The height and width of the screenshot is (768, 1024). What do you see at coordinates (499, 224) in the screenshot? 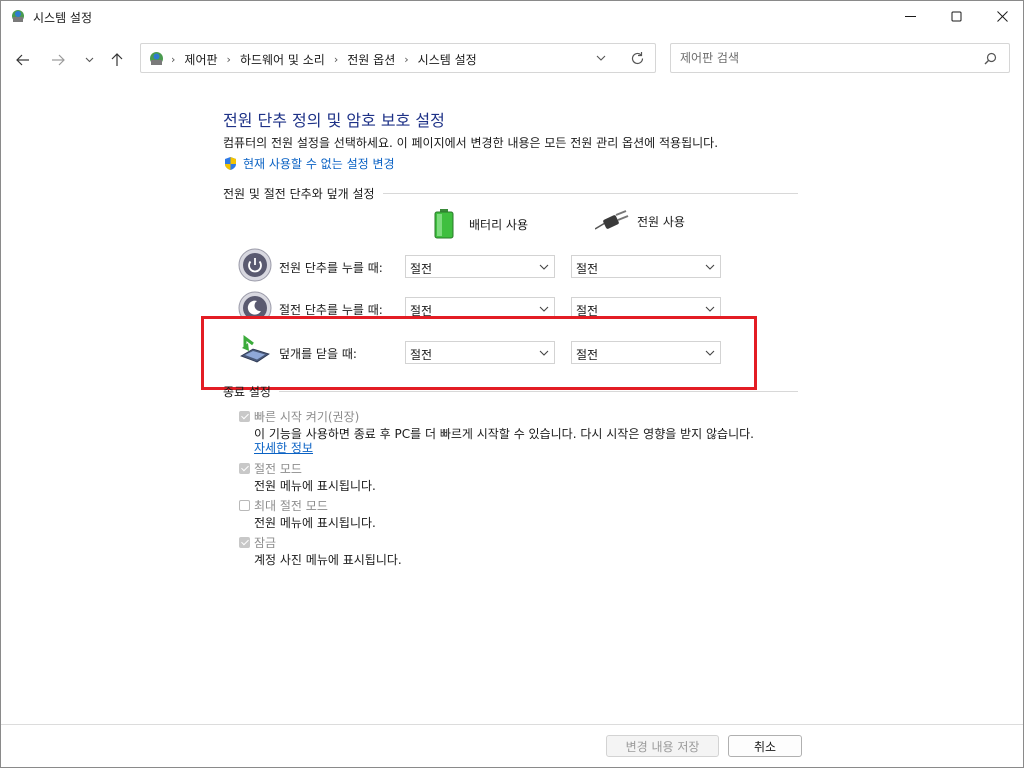
I see `battery-column-label: 배터리 사용` at bounding box center [499, 224].